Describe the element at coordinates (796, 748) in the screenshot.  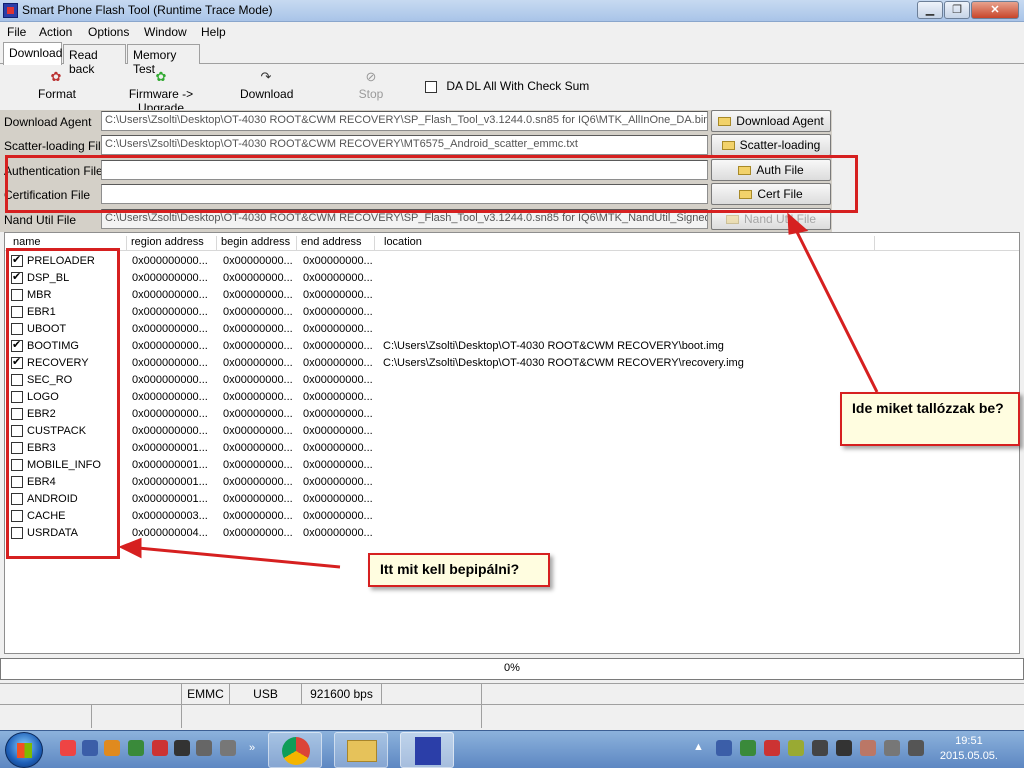
I see `tray-app-icon` at that location.